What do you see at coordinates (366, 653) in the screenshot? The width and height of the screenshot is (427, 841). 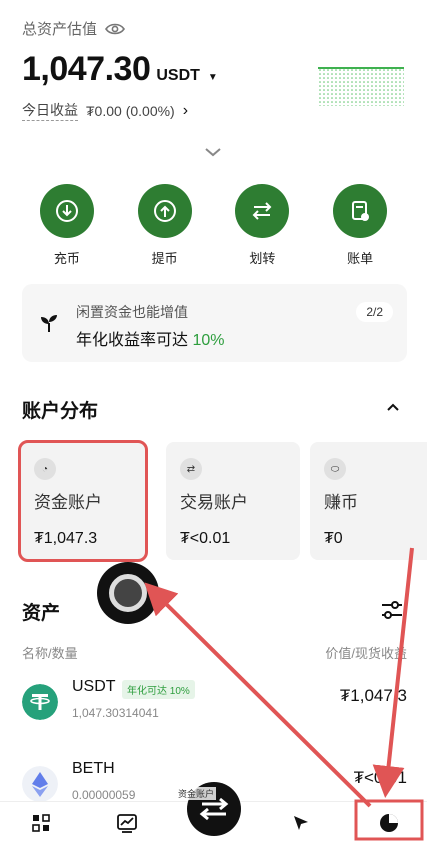 I see `column-value-pnl: 价值/现货收益` at bounding box center [366, 653].